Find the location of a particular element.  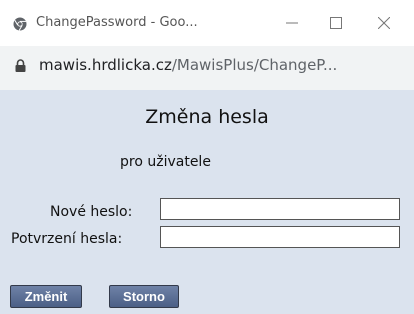

minimize-button is located at coordinates (292, 23).